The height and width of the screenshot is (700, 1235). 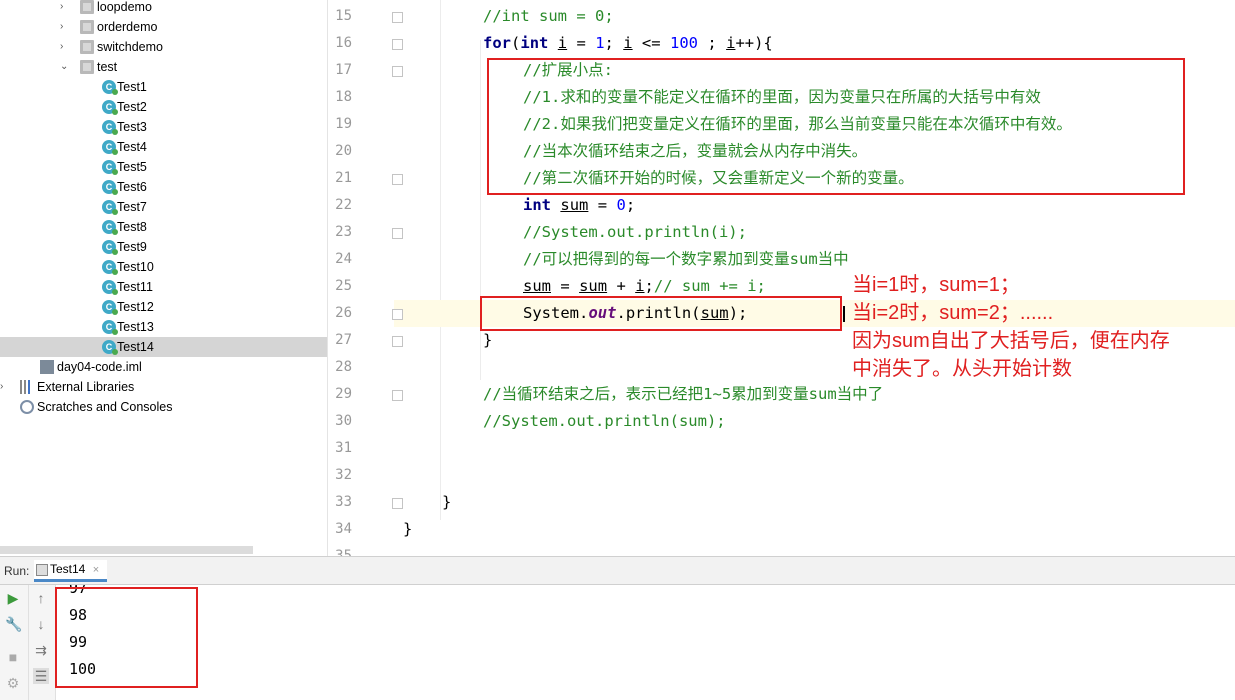 What do you see at coordinates (695, 151) in the screenshot?
I see `code-comment: //当本次循环结束之后，变量就会从内存中消失。` at bounding box center [695, 151].